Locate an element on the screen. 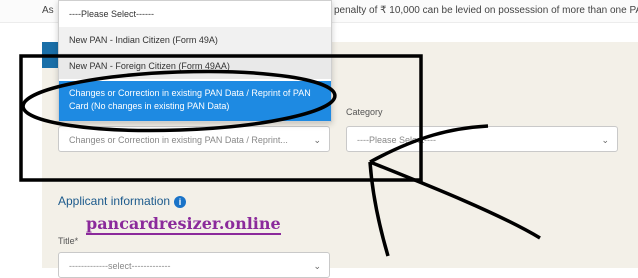  title-select: -------------select------------- ⌄ is located at coordinates (194, 265).